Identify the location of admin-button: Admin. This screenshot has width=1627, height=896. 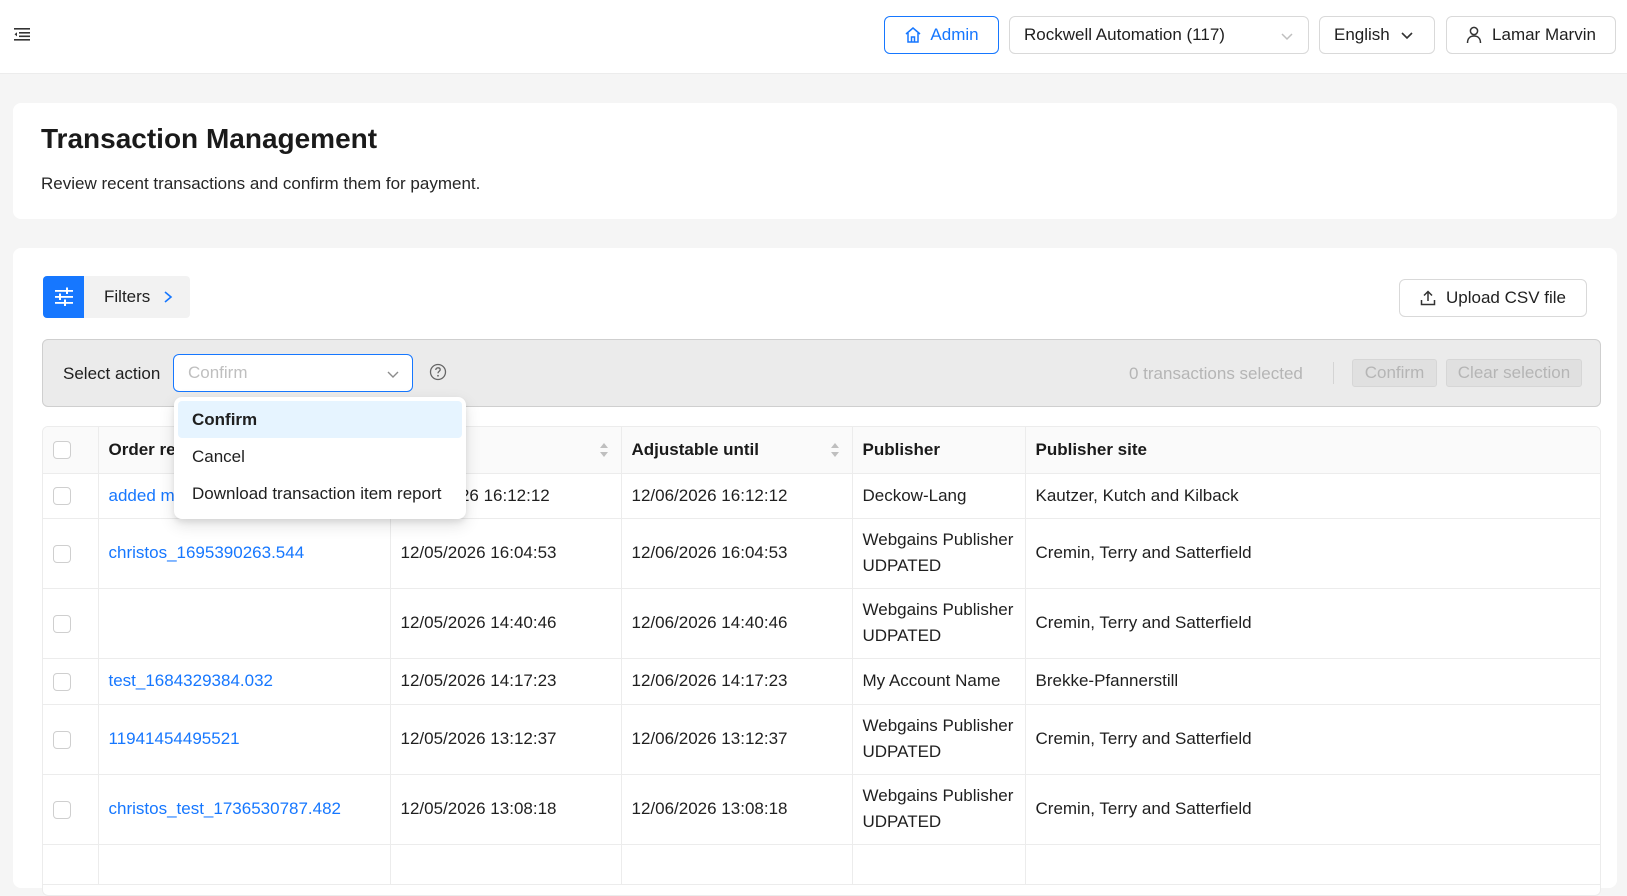
(941, 35).